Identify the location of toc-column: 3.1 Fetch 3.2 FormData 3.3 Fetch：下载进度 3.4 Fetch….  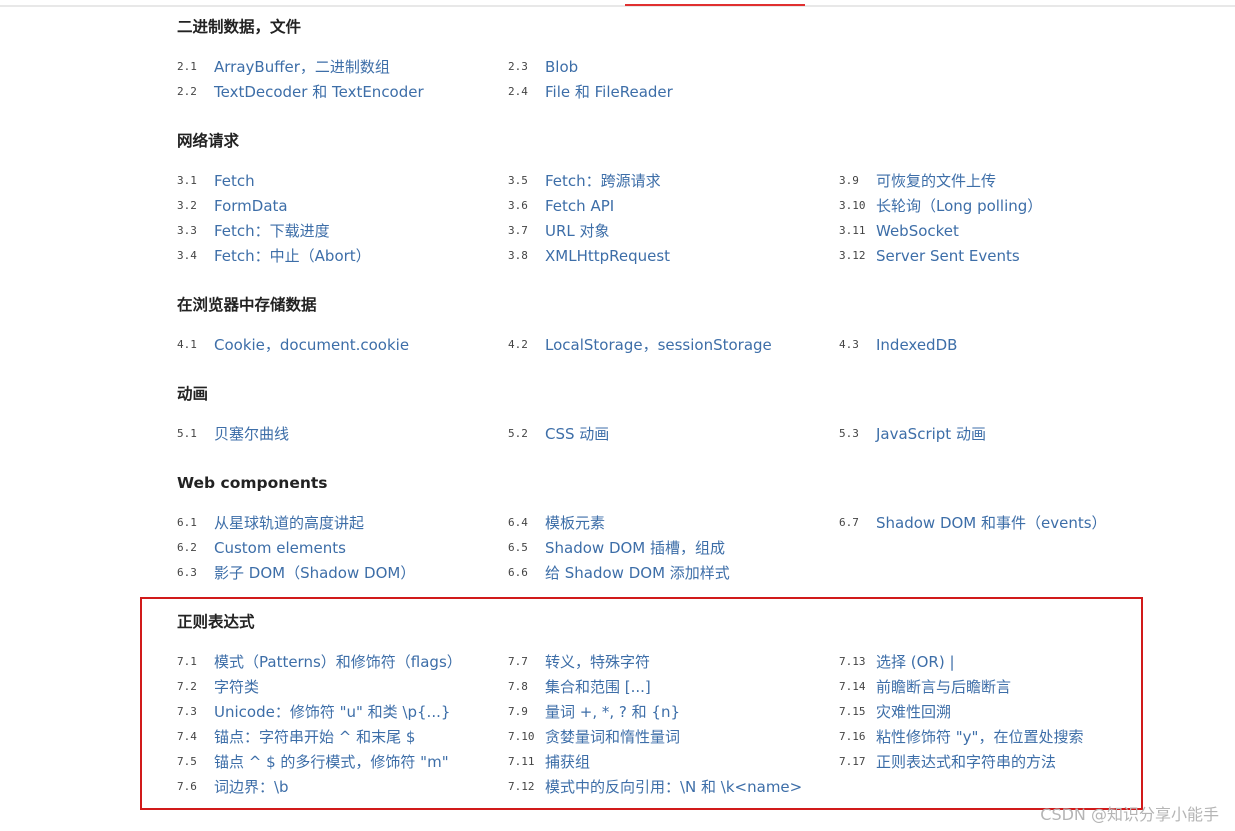
(274, 218).